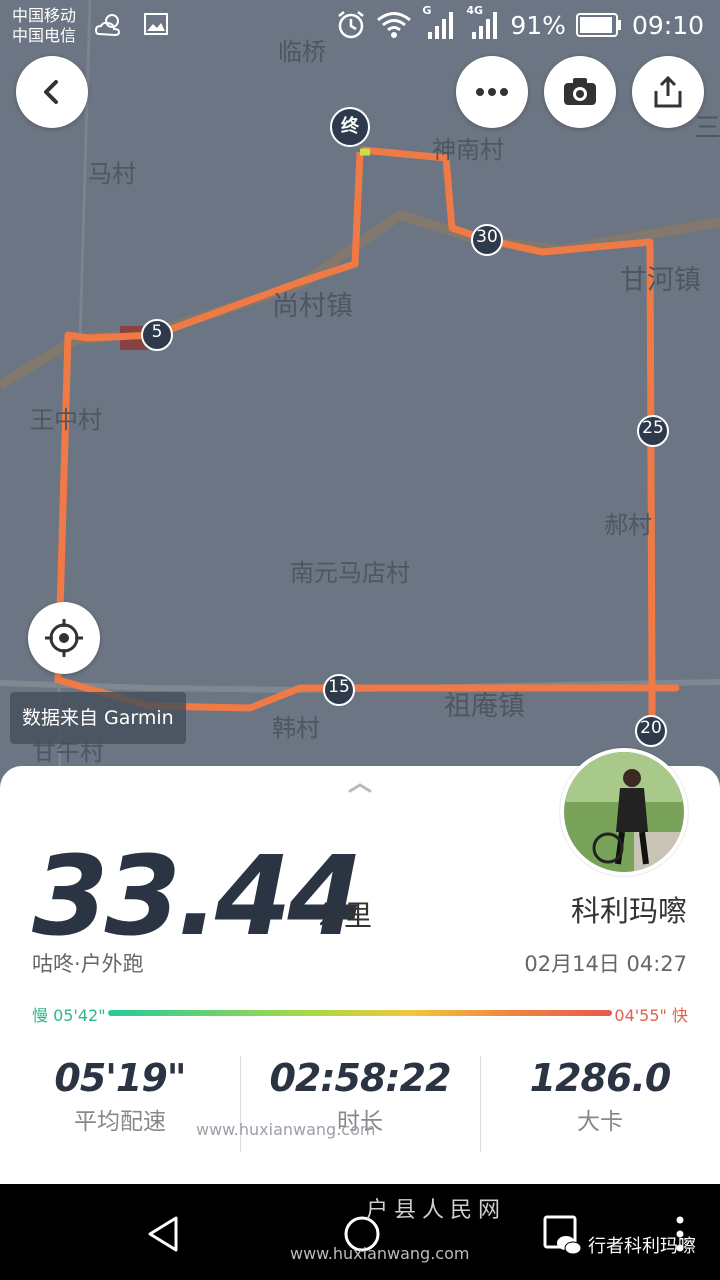  What do you see at coordinates (667, 25) in the screenshot?
I see `clock: 09:10` at bounding box center [667, 25].